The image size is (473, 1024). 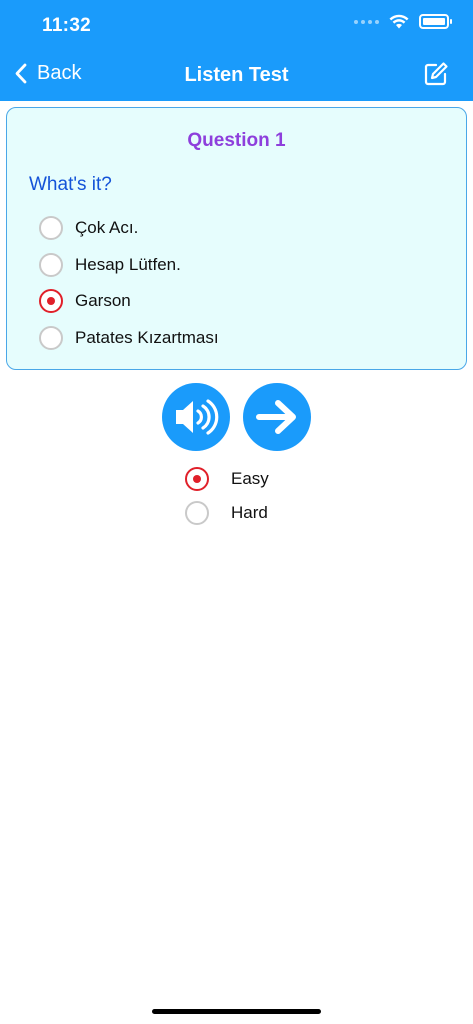 What do you see at coordinates (236, 140) in the screenshot?
I see `question-title: Question 1` at bounding box center [236, 140].